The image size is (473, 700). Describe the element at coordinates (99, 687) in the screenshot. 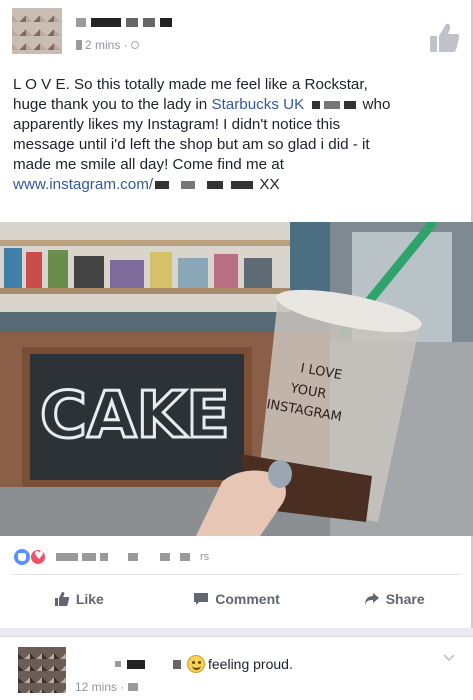

I see `comment-timestamp: 12 mins ·` at that location.